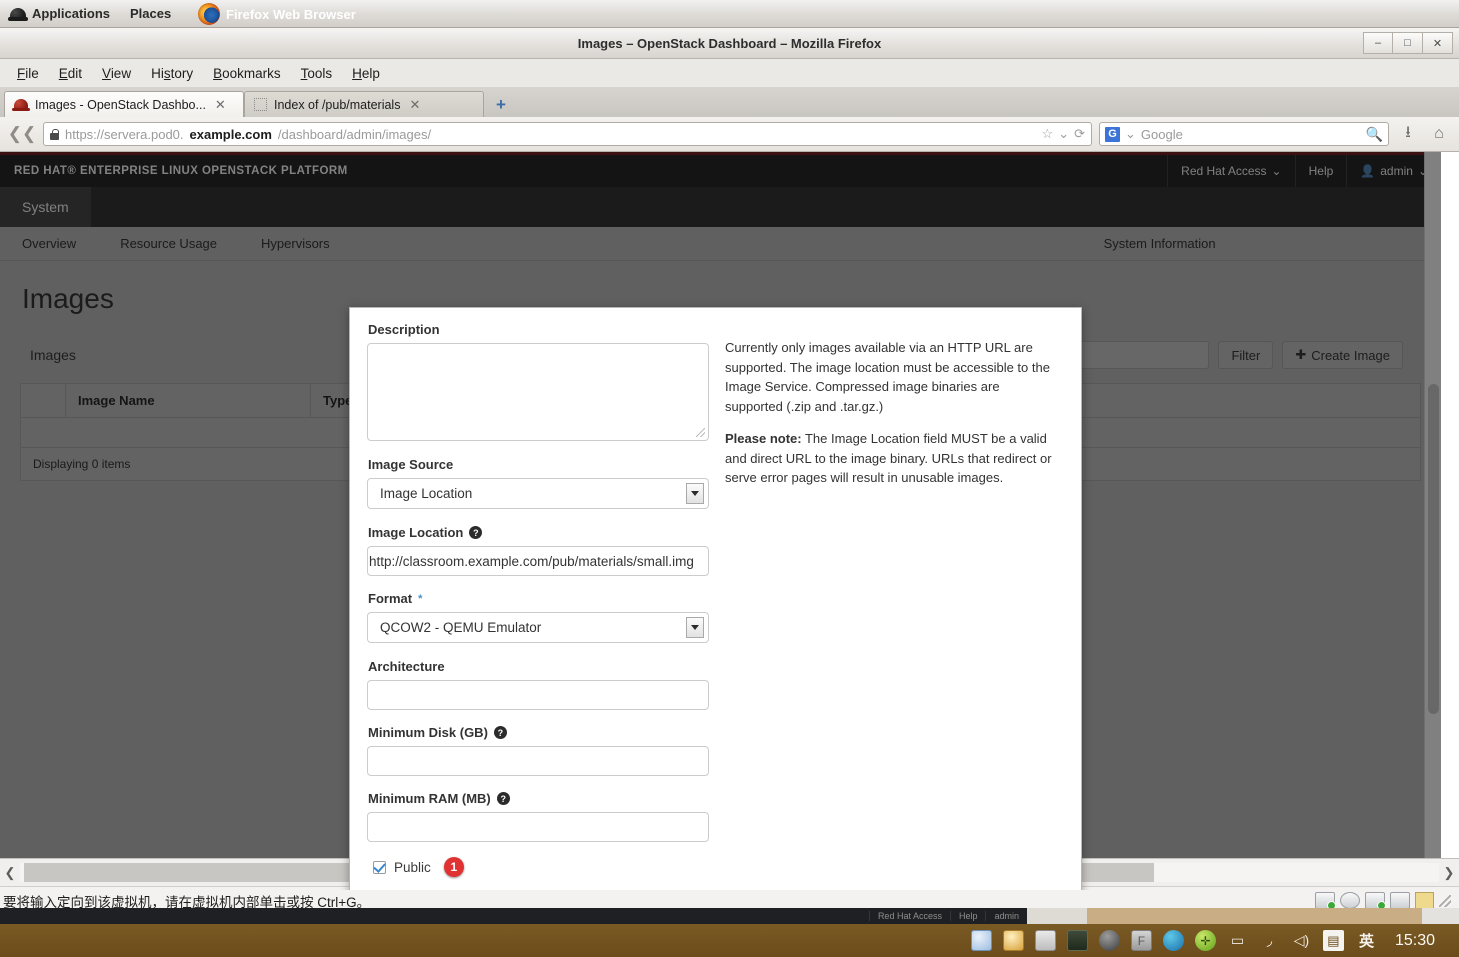  Describe the element at coordinates (150, 14) in the screenshot. I see `places-menu: Places` at that location.